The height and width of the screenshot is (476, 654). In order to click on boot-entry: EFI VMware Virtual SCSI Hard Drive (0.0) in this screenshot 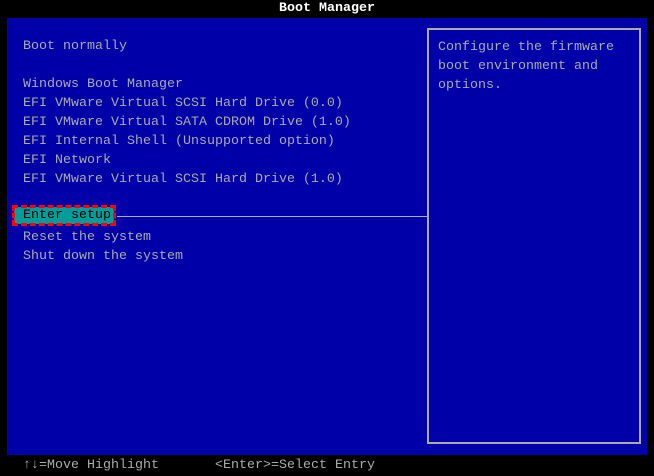, I will do `click(183, 103)`.